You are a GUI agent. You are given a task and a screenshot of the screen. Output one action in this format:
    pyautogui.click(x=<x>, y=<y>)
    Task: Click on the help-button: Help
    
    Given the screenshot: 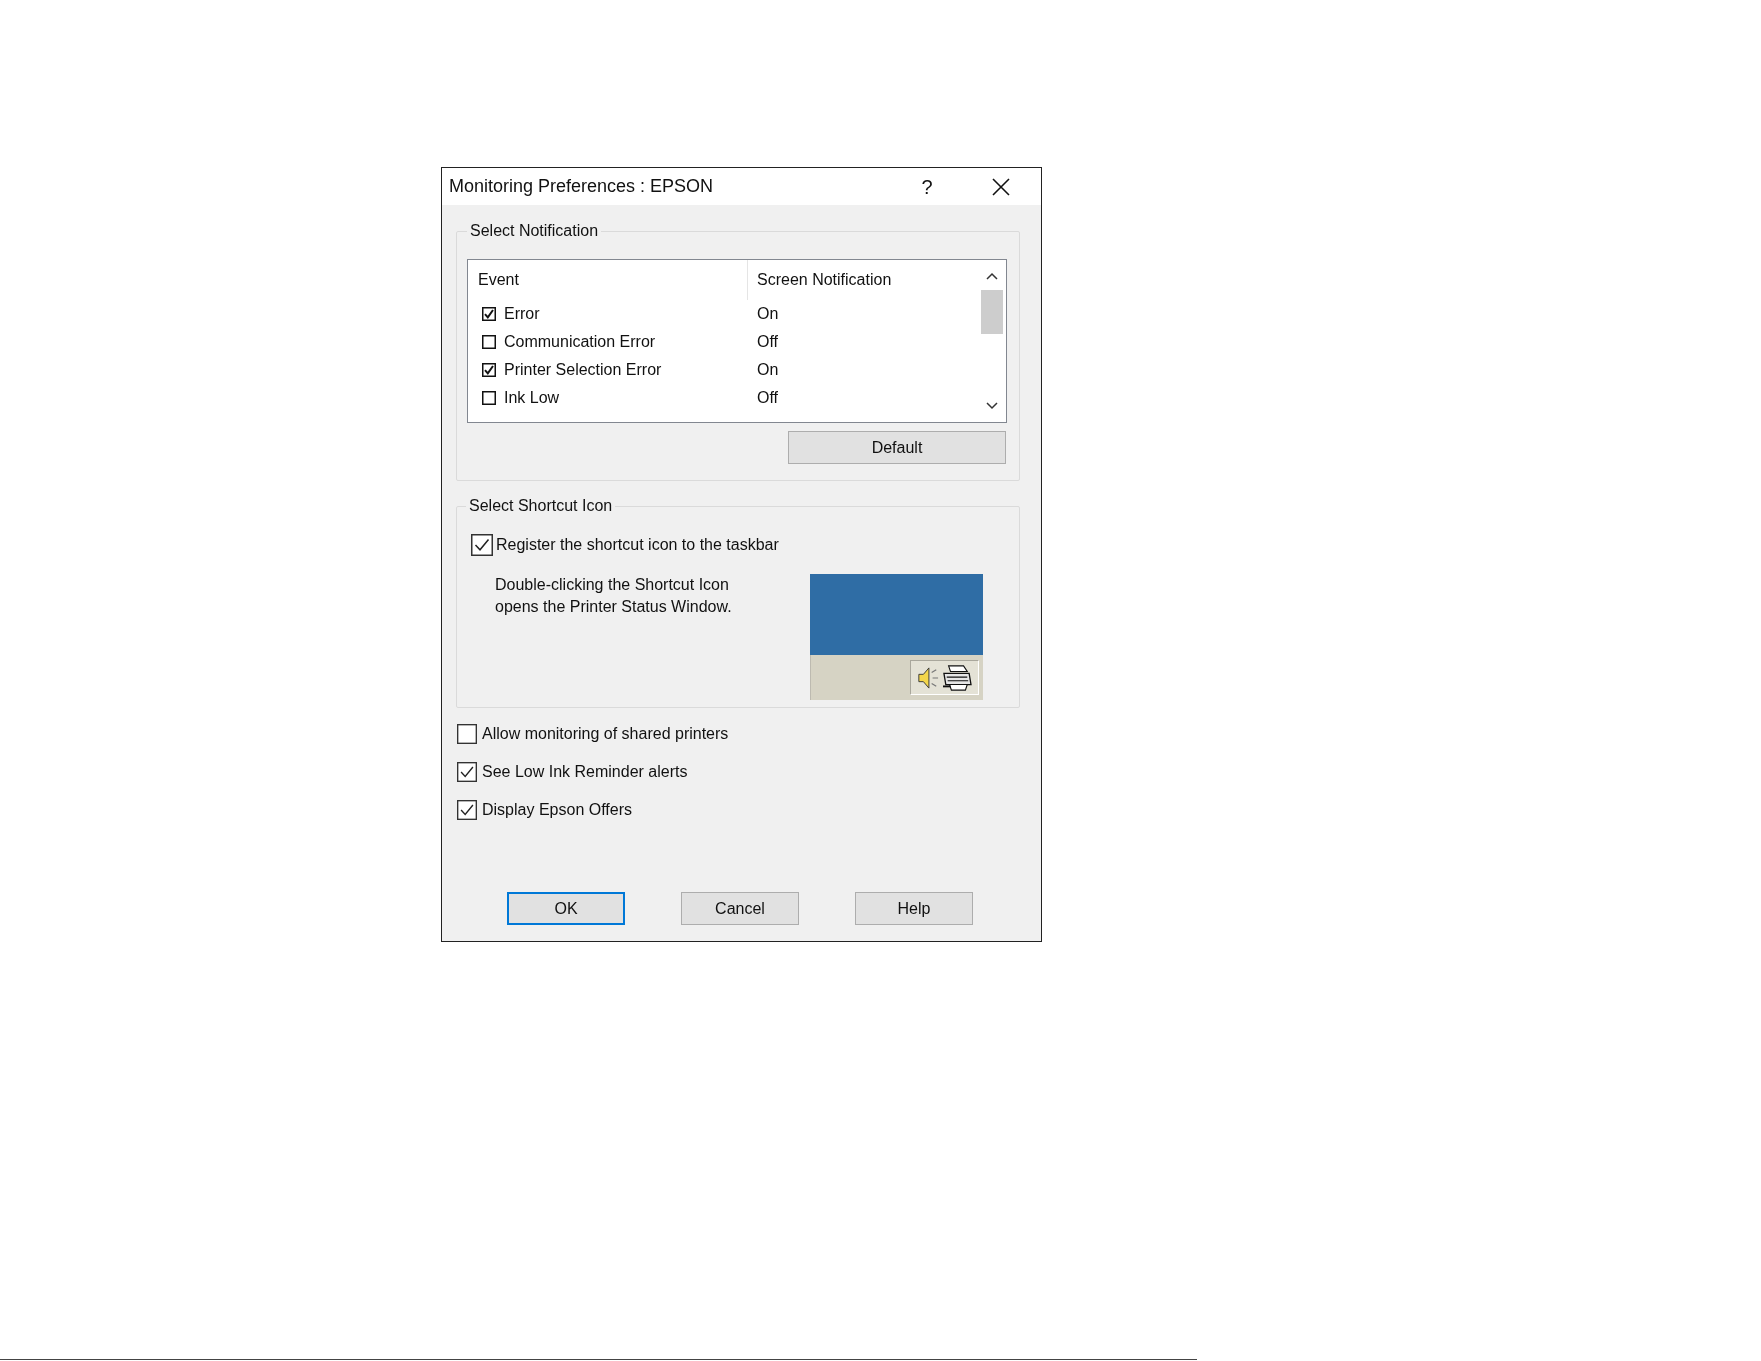 What is the action you would take?
    pyautogui.click(x=914, y=908)
    